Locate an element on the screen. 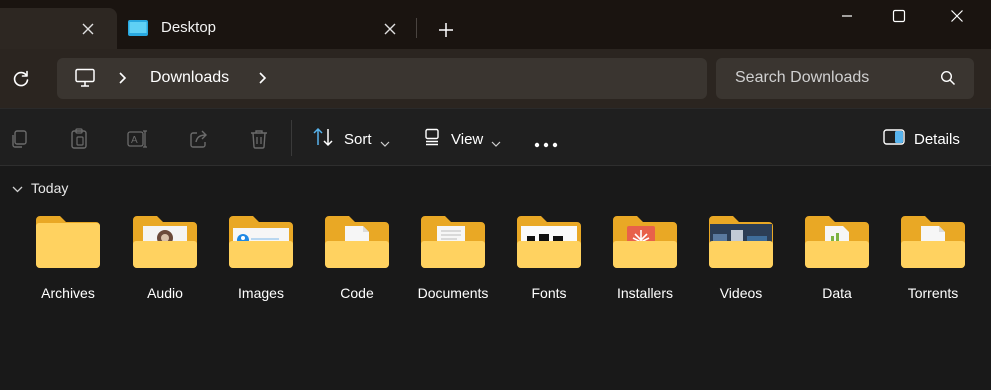  group-label: Today is located at coordinates (50, 188).